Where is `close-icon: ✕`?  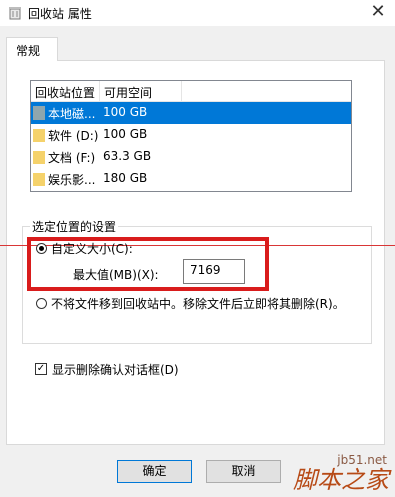
close-icon: ✕ is located at coordinates (378, 13).